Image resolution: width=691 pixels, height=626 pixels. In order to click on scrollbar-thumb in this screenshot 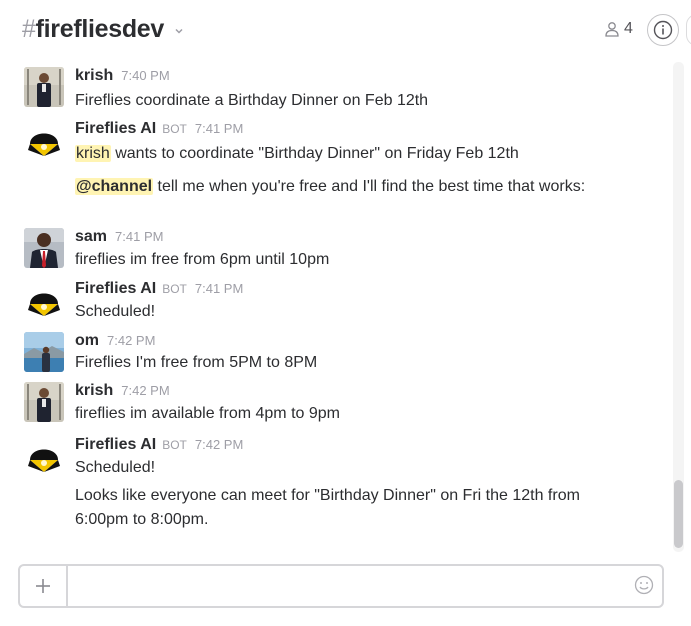, I will do `click(678, 514)`.